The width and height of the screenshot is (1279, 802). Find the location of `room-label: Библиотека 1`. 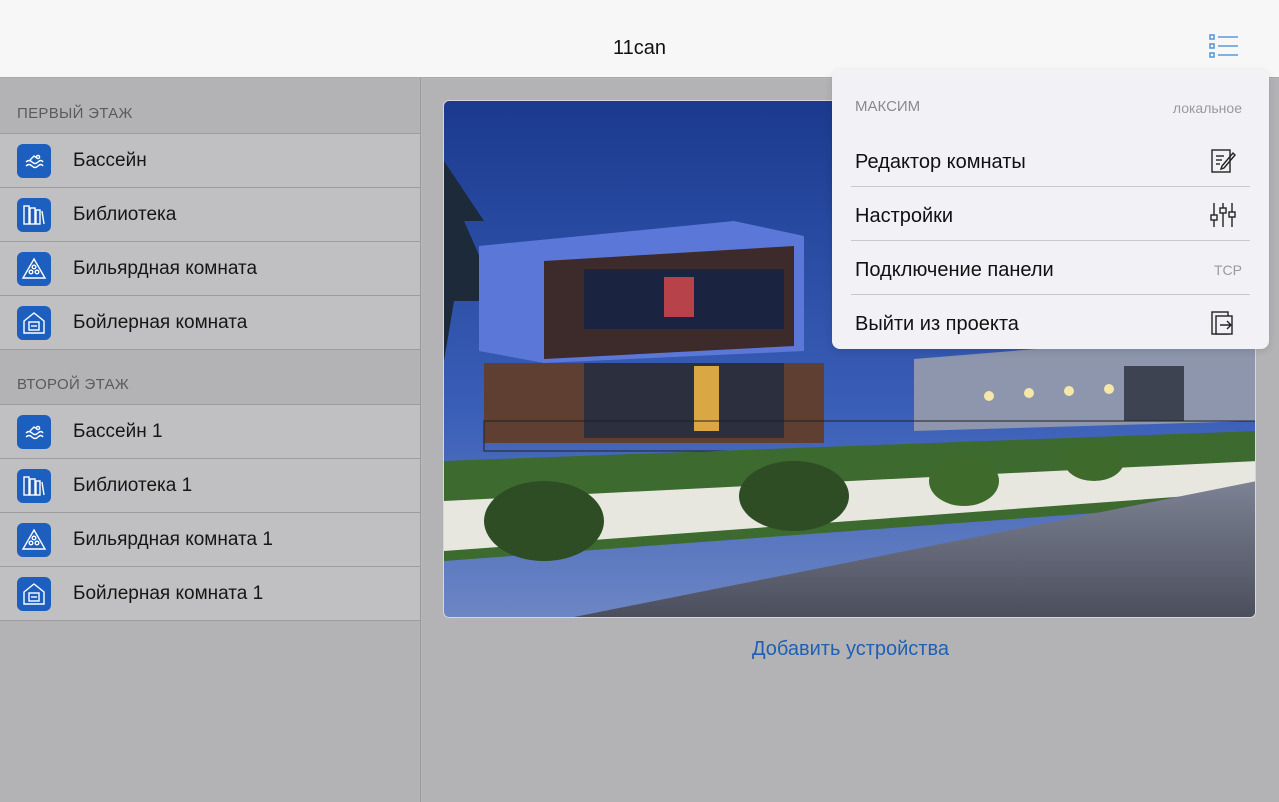

room-label: Библиотека 1 is located at coordinates (133, 485).